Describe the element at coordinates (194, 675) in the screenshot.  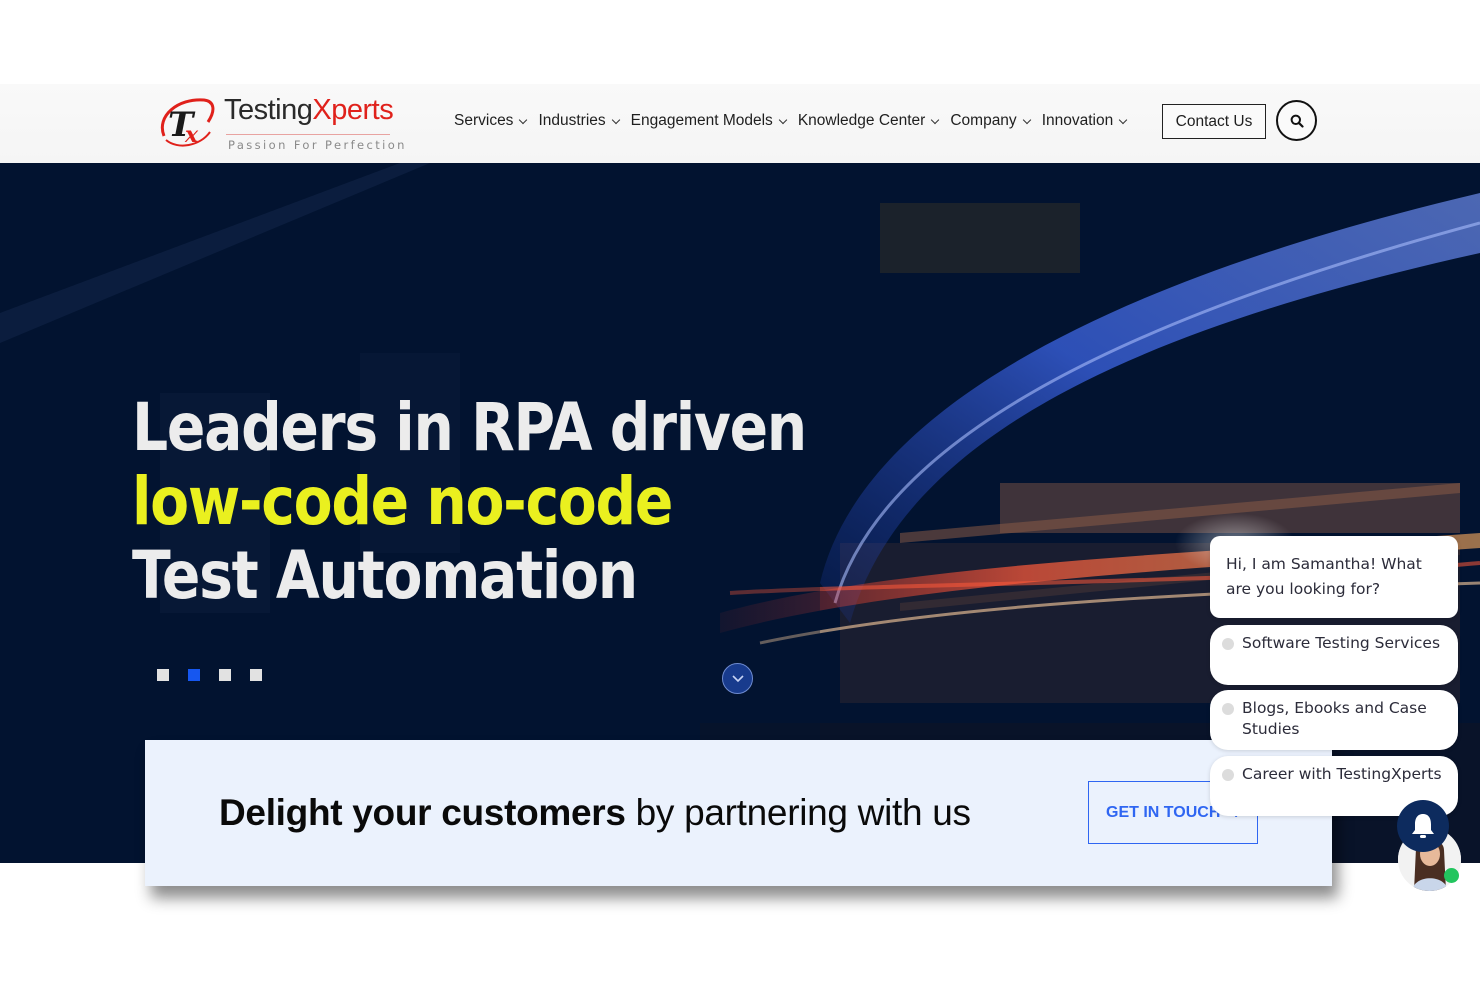
I see `slide-dot-2-active` at that location.